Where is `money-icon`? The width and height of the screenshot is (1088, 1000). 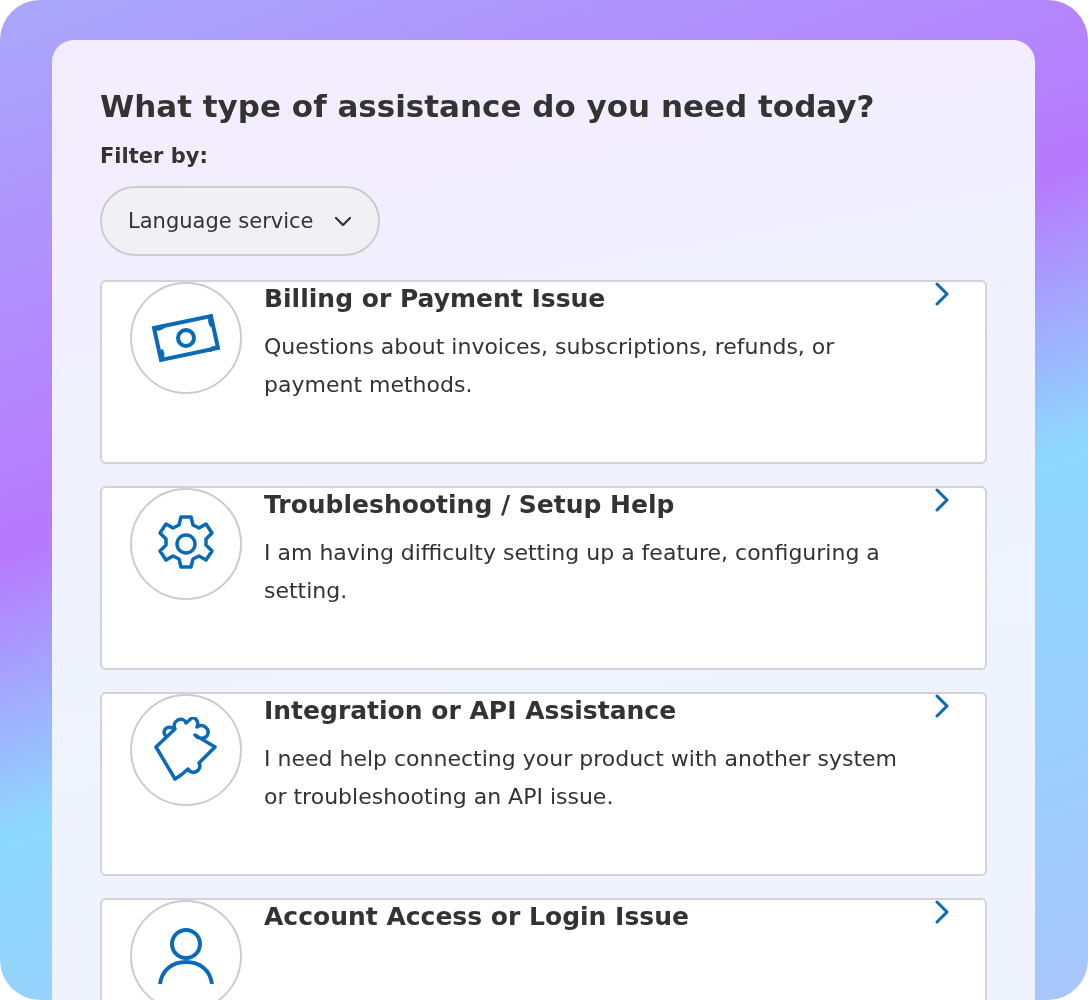 money-icon is located at coordinates (186, 338).